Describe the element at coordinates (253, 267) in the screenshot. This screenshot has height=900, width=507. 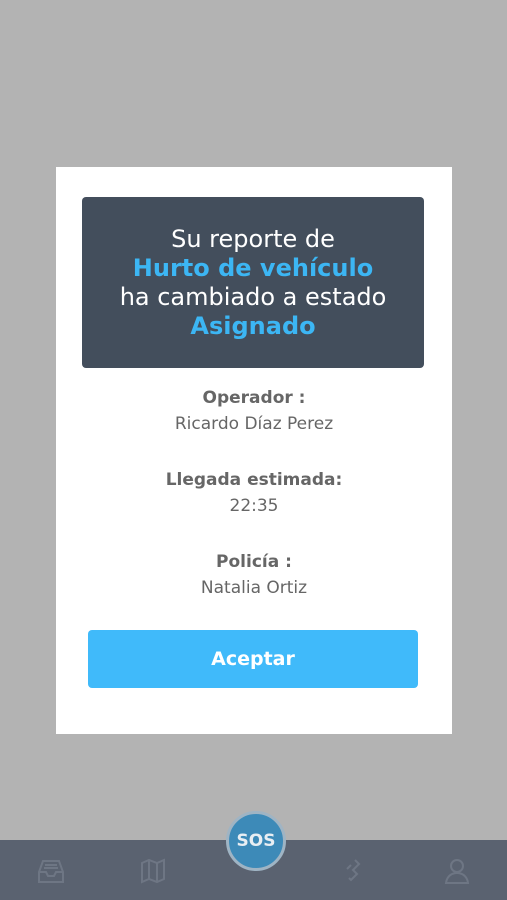
I see `report-type: Hurto de vehículo` at that location.